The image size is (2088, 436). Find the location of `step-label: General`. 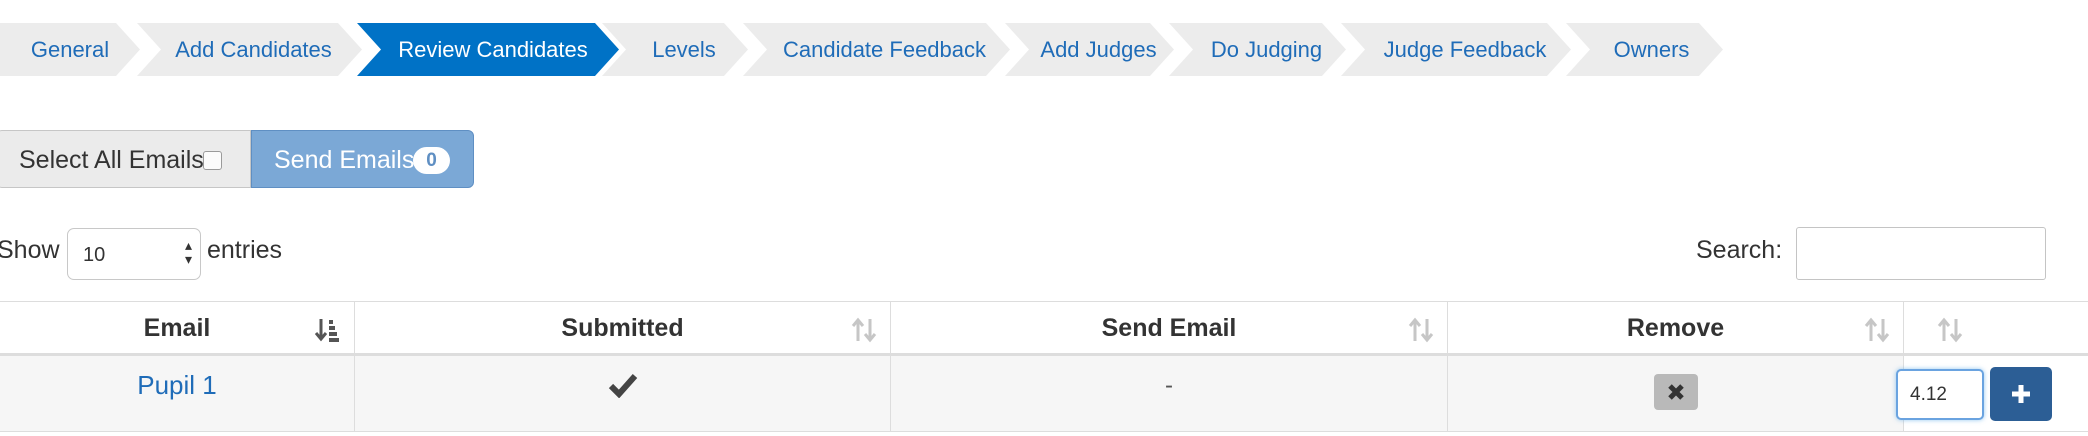

step-label: General is located at coordinates (70, 49).